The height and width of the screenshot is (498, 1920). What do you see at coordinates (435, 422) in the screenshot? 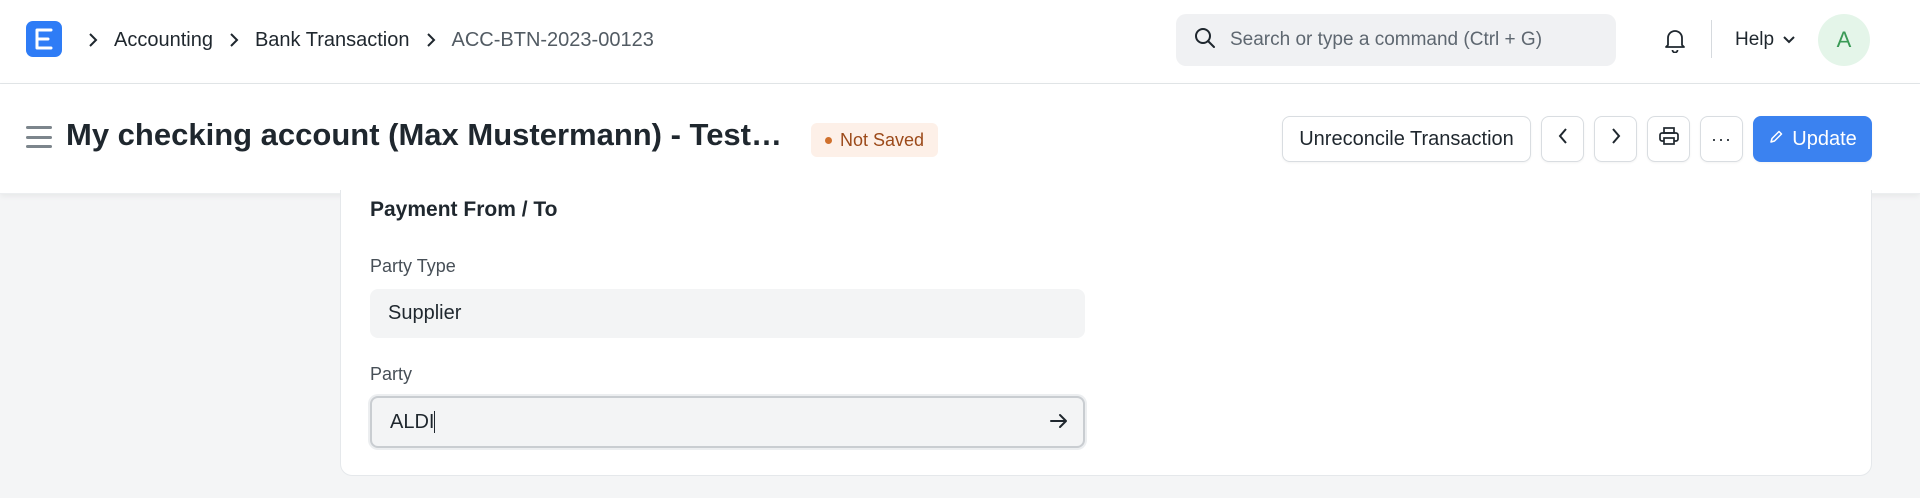
I see `text-cursor` at bounding box center [435, 422].